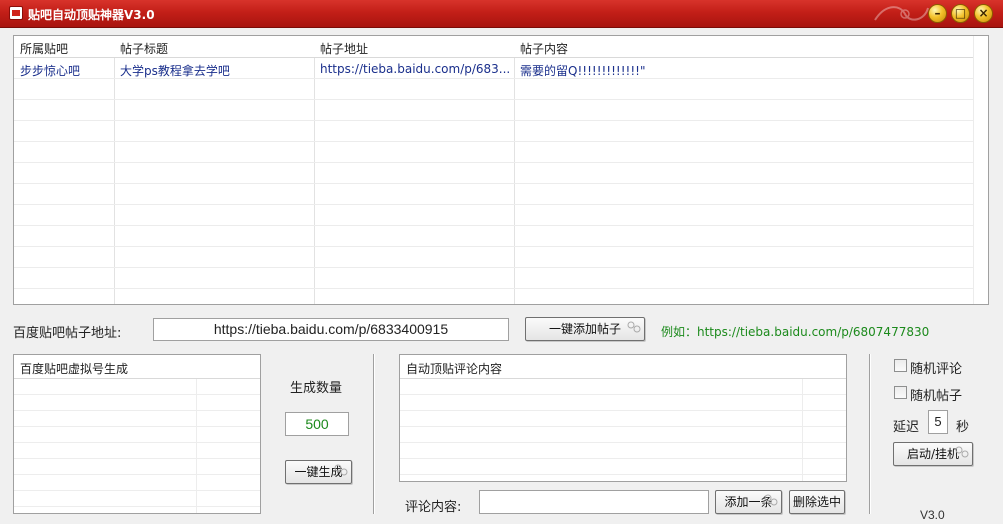 The image size is (1003, 524). What do you see at coordinates (454, 369) in the screenshot?
I see `comment-list-title: 自动顶贴评论内容` at bounding box center [454, 369].